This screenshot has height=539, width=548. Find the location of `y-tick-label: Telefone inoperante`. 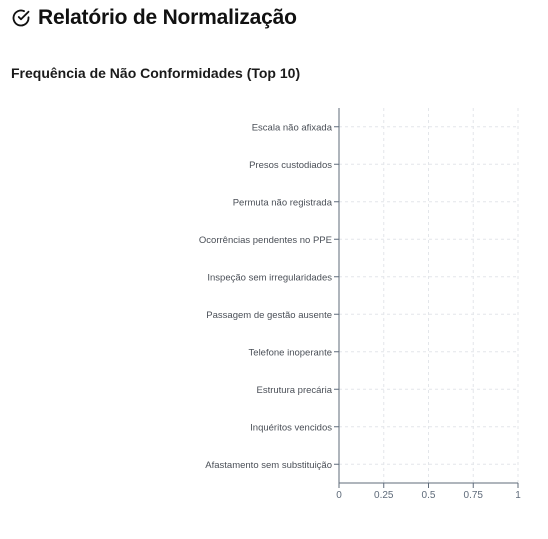

y-tick-label: Telefone inoperante is located at coordinates (290, 352).